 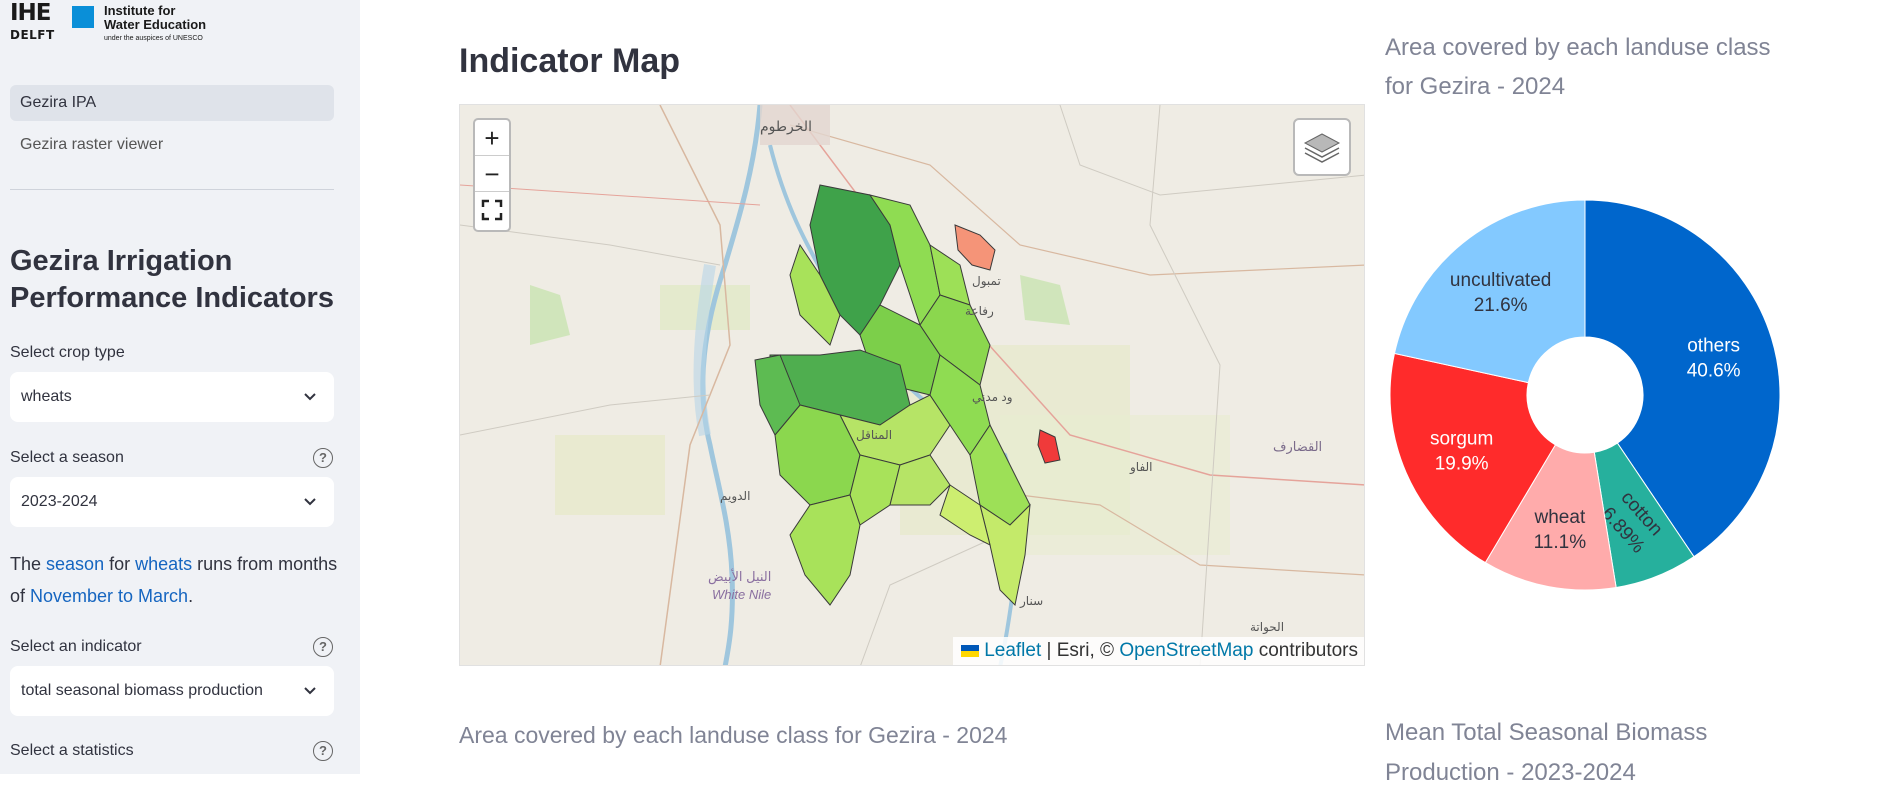 I want to click on layers-control-button, so click(x=1322, y=147).